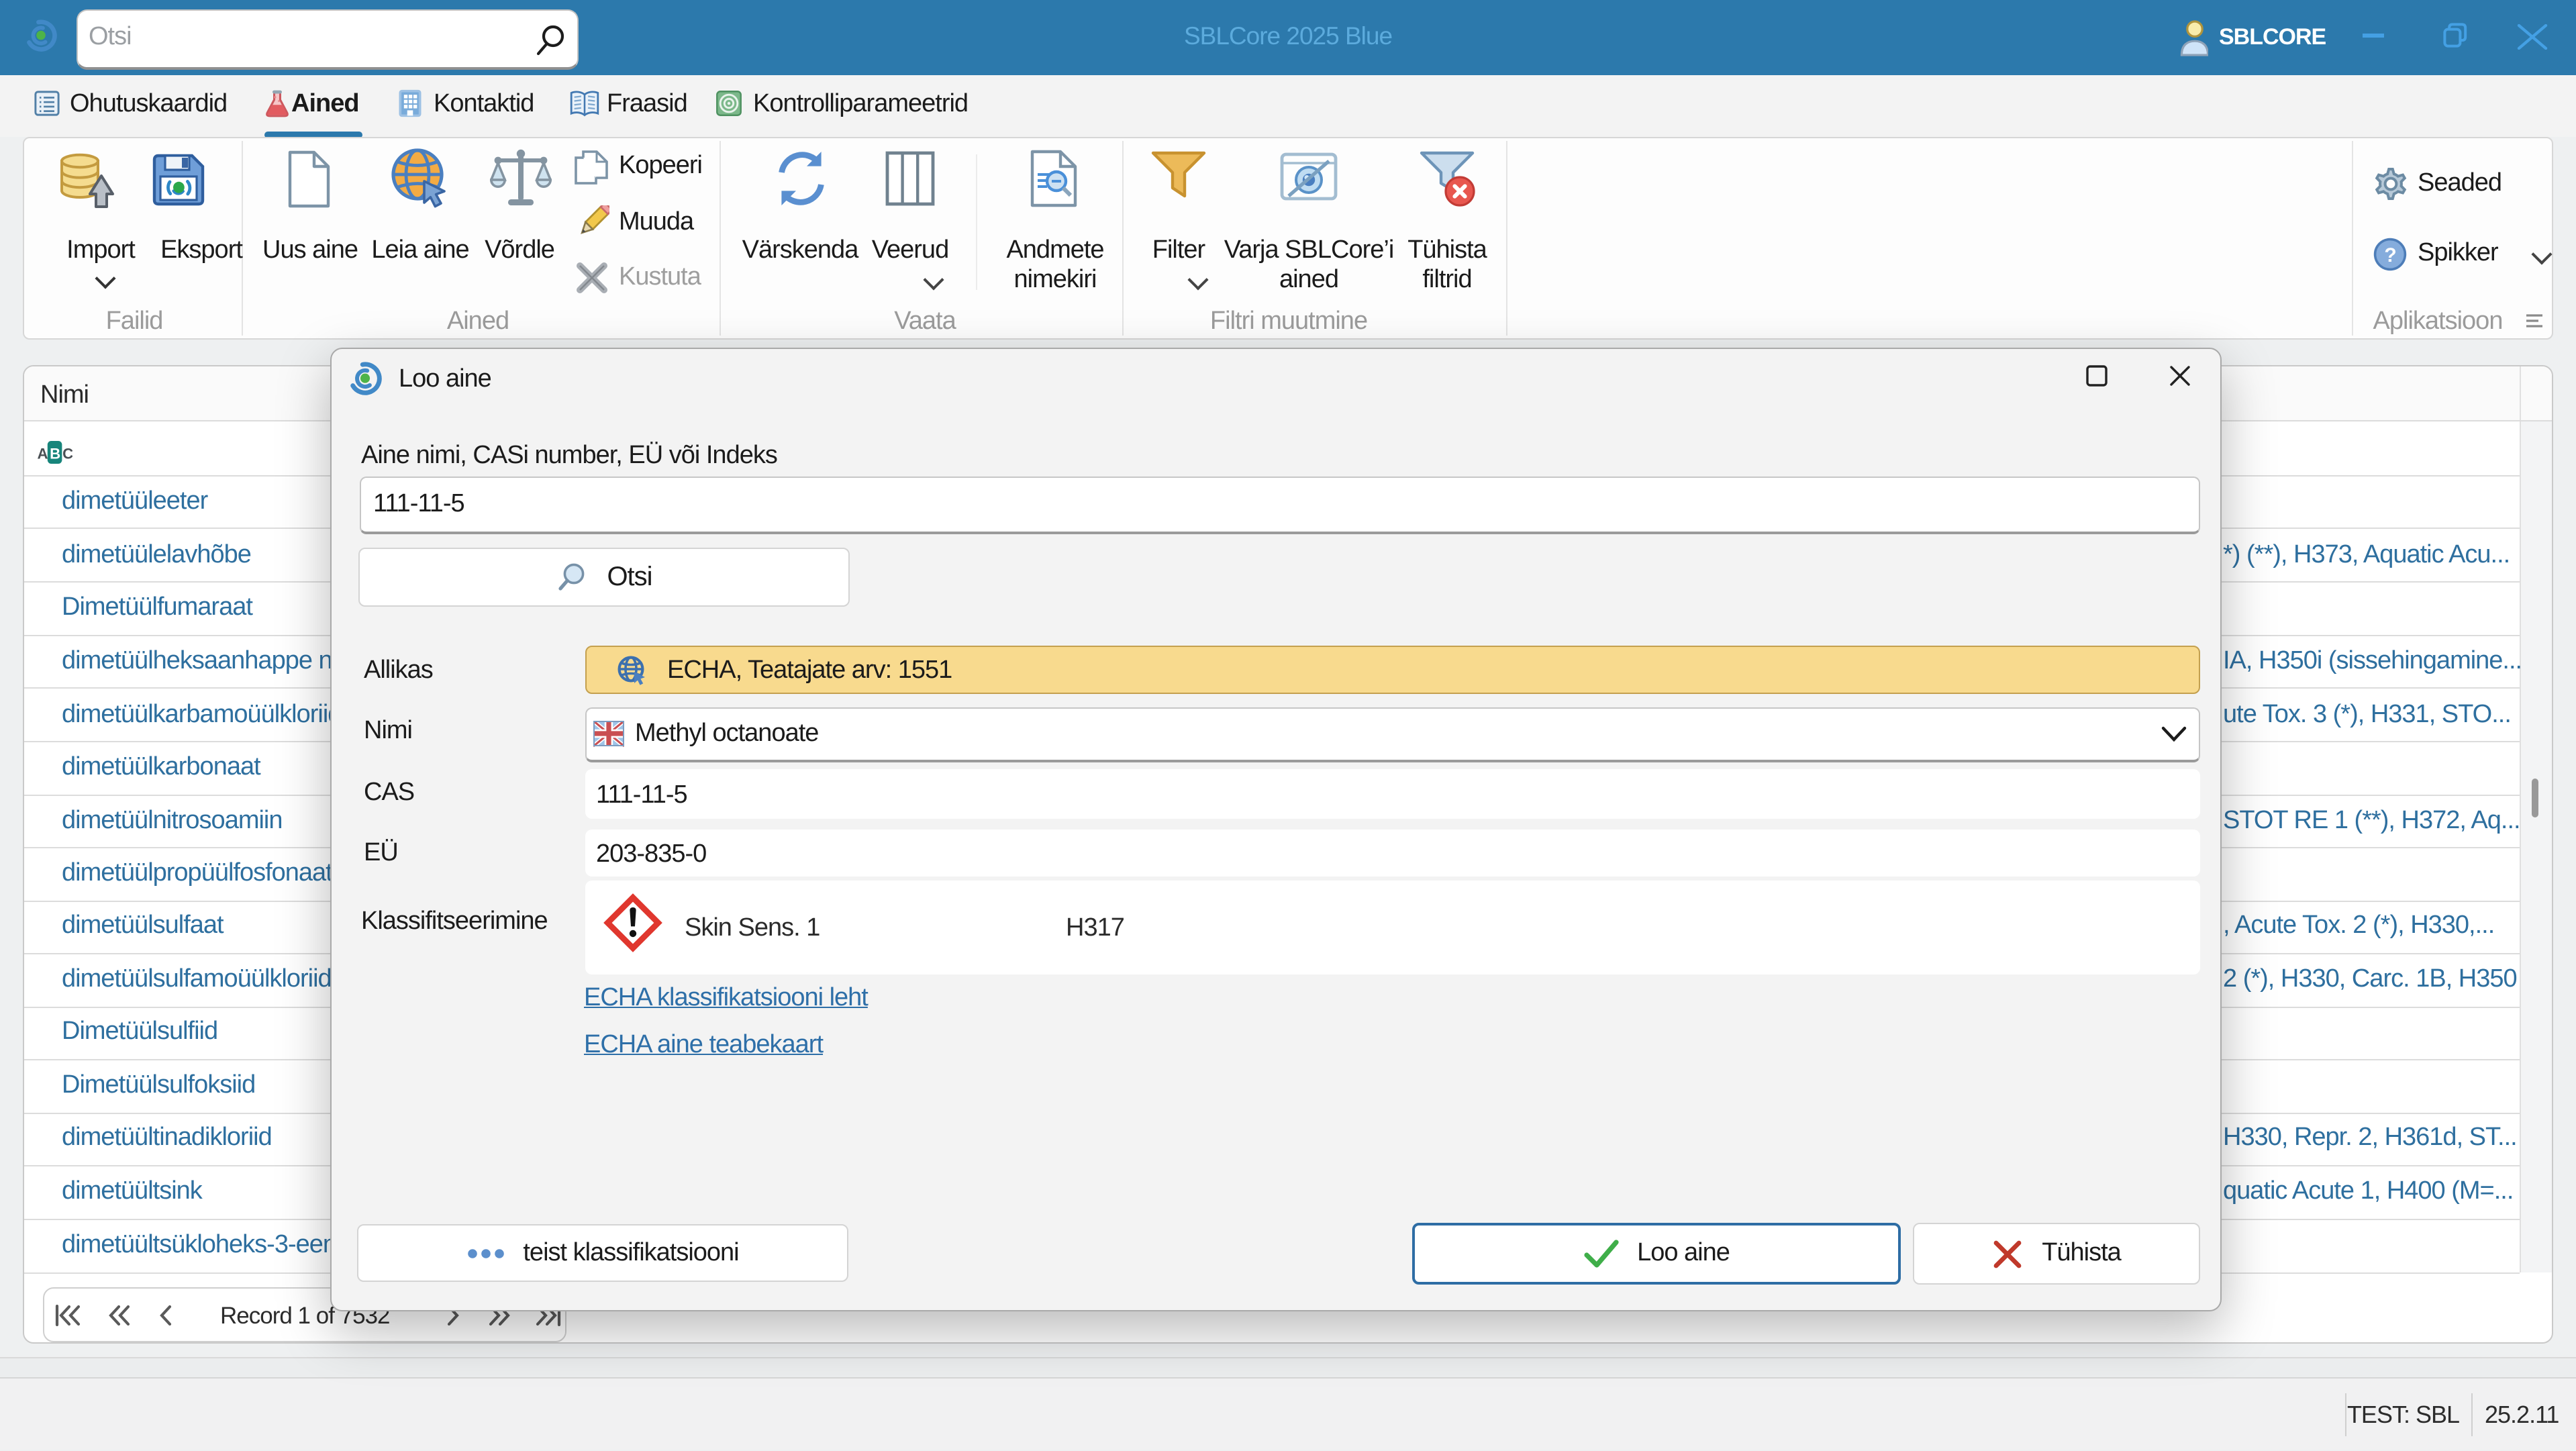 The image size is (2576, 1451). What do you see at coordinates (67, 454) in the screenshot?
I see `svg-text: C` at bounding box center [67, 454].